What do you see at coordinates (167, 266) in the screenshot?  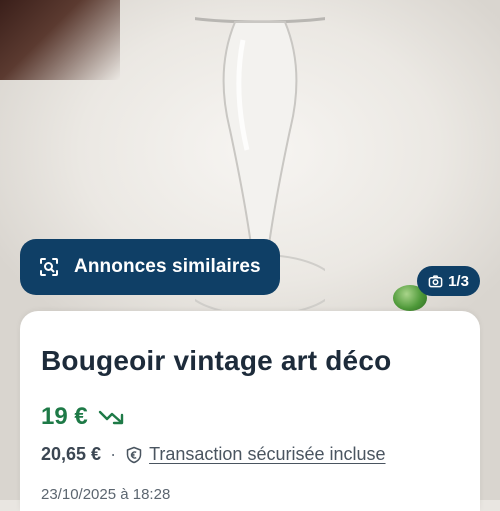 I see `similar-listings-label: Annonces similaires` at bounding box center [167, 266].